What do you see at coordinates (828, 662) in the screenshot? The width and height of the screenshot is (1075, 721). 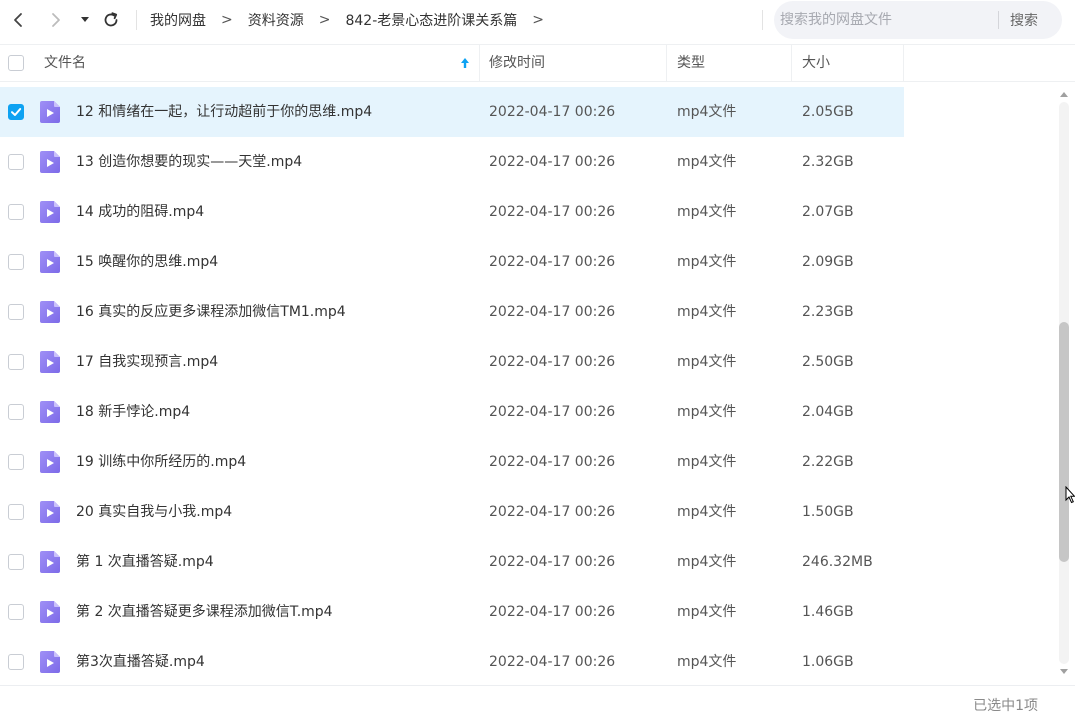 I see `file-size: 1.06GB` at bounding box center [828, 662].